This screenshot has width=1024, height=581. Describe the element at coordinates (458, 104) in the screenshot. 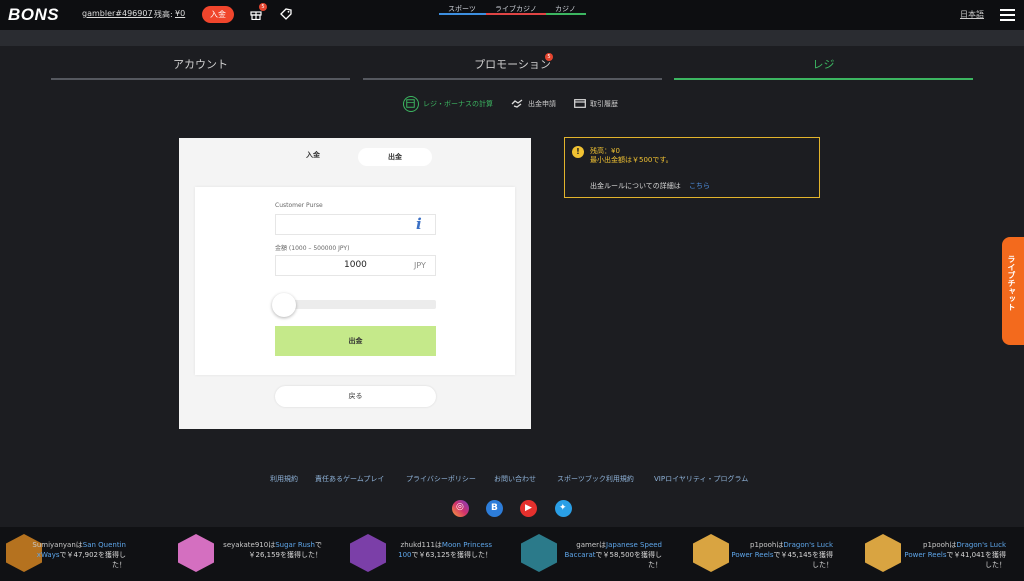

I see `bonus-calc-link: レジ・ボーナスの計算` at that location.